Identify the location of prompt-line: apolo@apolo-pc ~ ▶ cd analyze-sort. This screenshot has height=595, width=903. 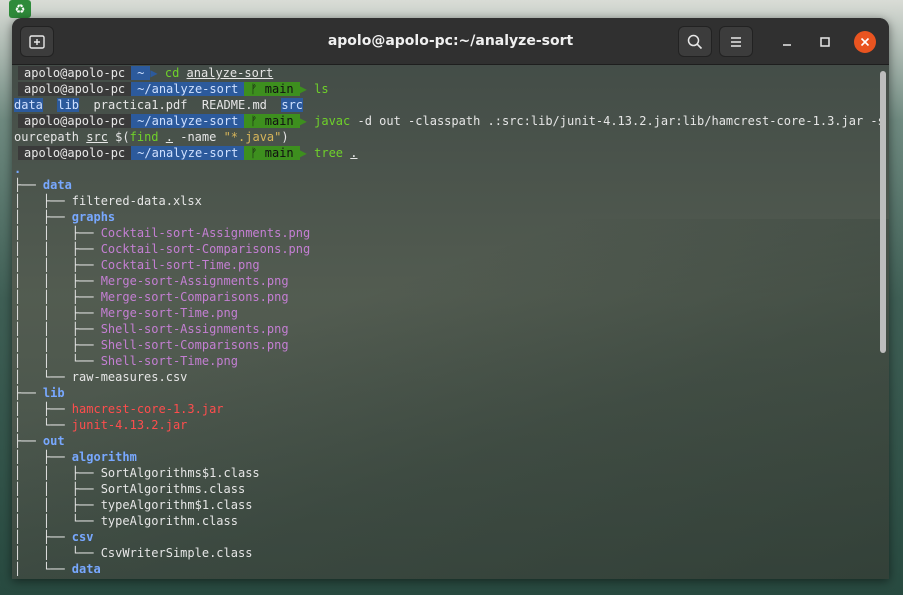
(451, 73).